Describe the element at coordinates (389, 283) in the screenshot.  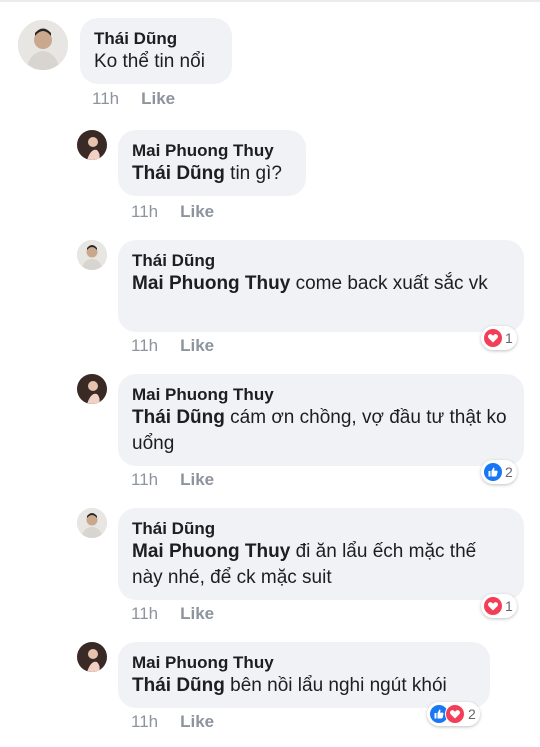
I see `comment-body: come back xuất sắc vk` at that location.